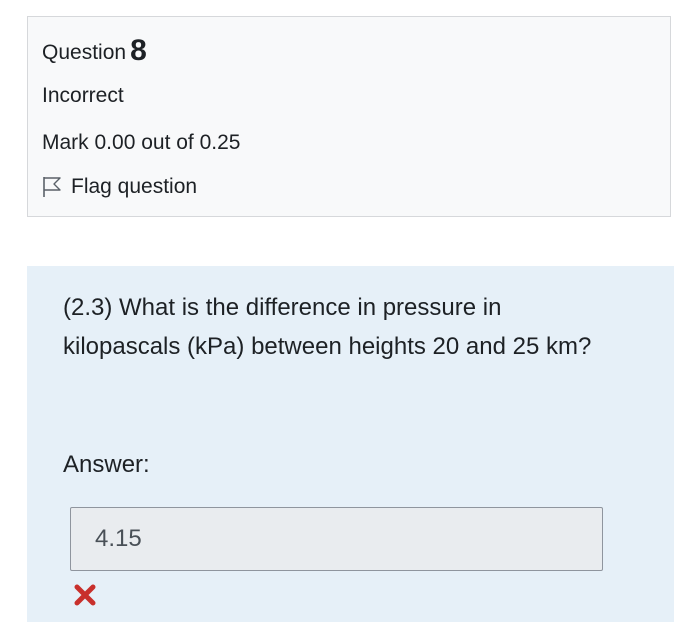 The height and width of the screenshot is (622, 700). What do you see at coordinates (52, 187) in the screenshot?
I see `flag-icon` at bounding box center [52, 187].